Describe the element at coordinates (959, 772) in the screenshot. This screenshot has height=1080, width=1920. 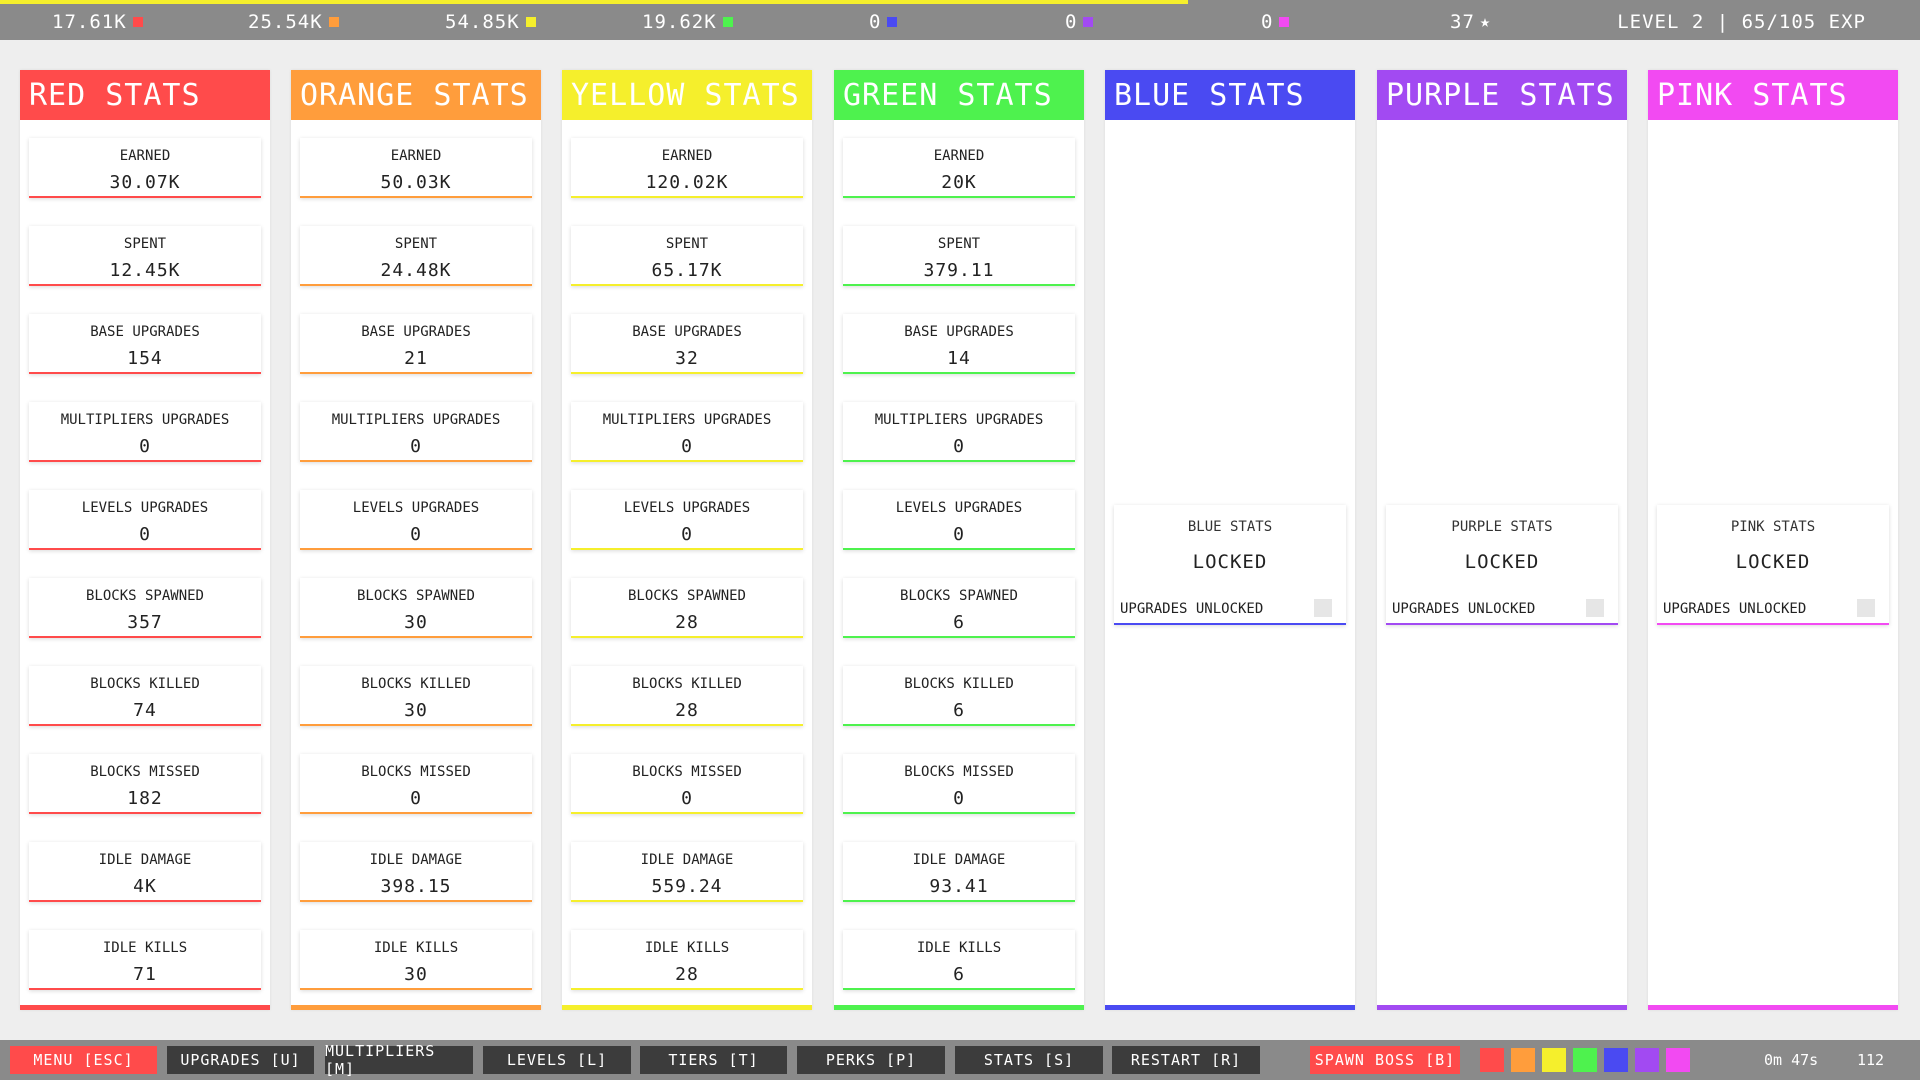
I see `stat-label: BLOCKS MISSED` at that location.